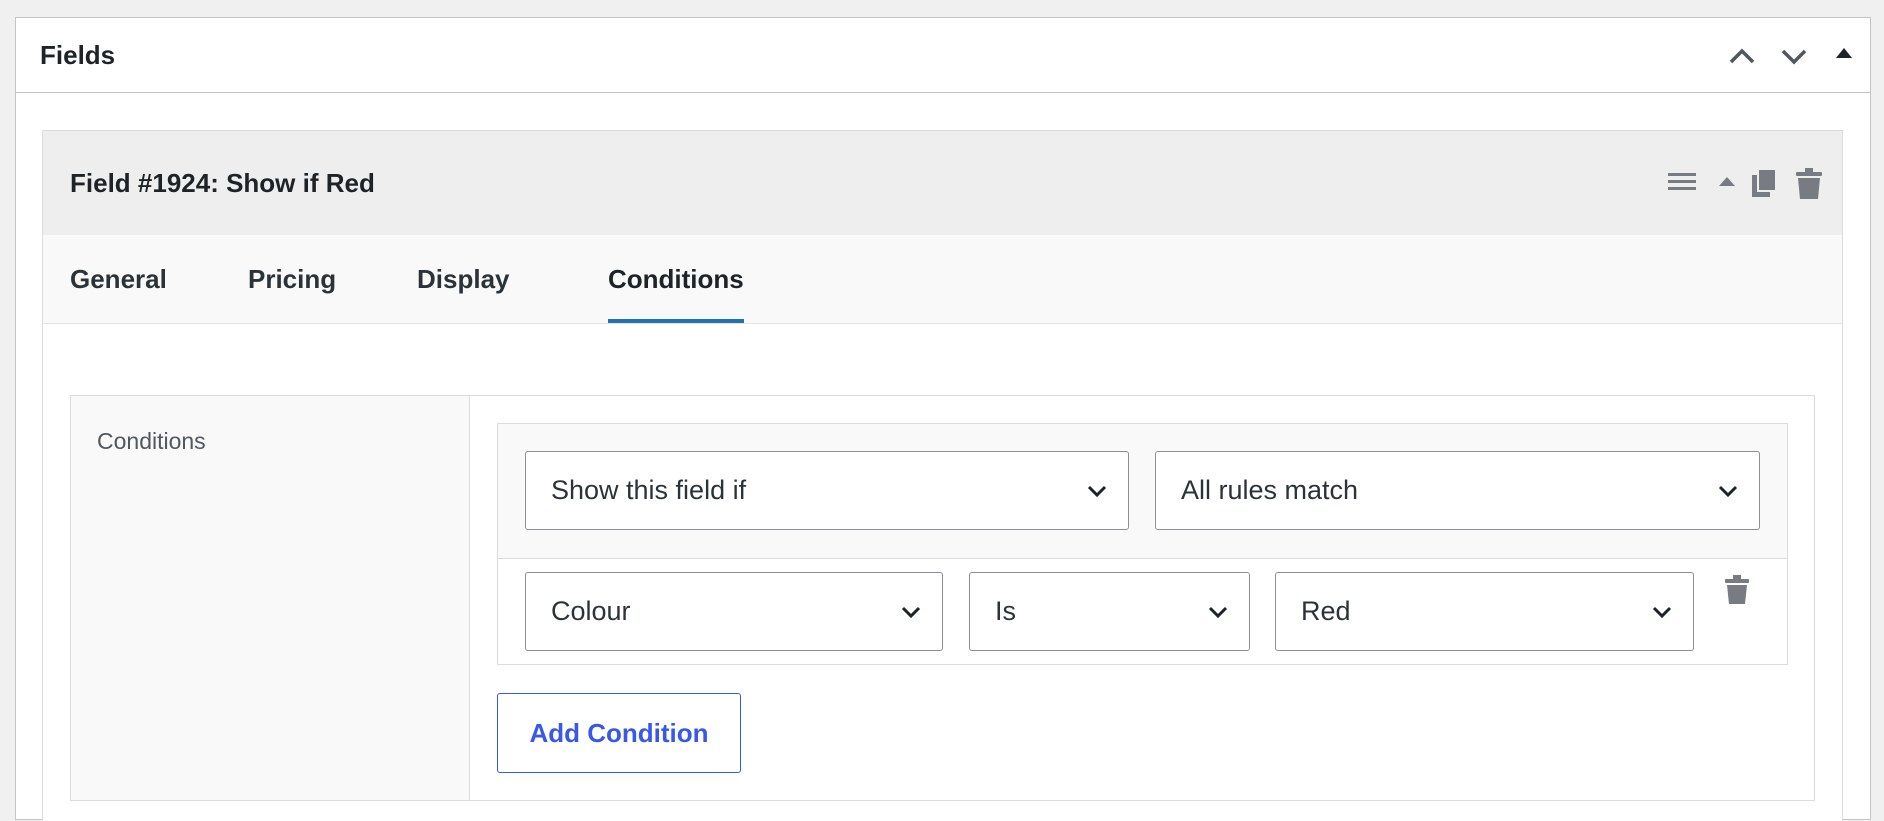  Describe the element at coordinates (943, 55) in the screenshot. I see `panel-header: Fields` at that location.